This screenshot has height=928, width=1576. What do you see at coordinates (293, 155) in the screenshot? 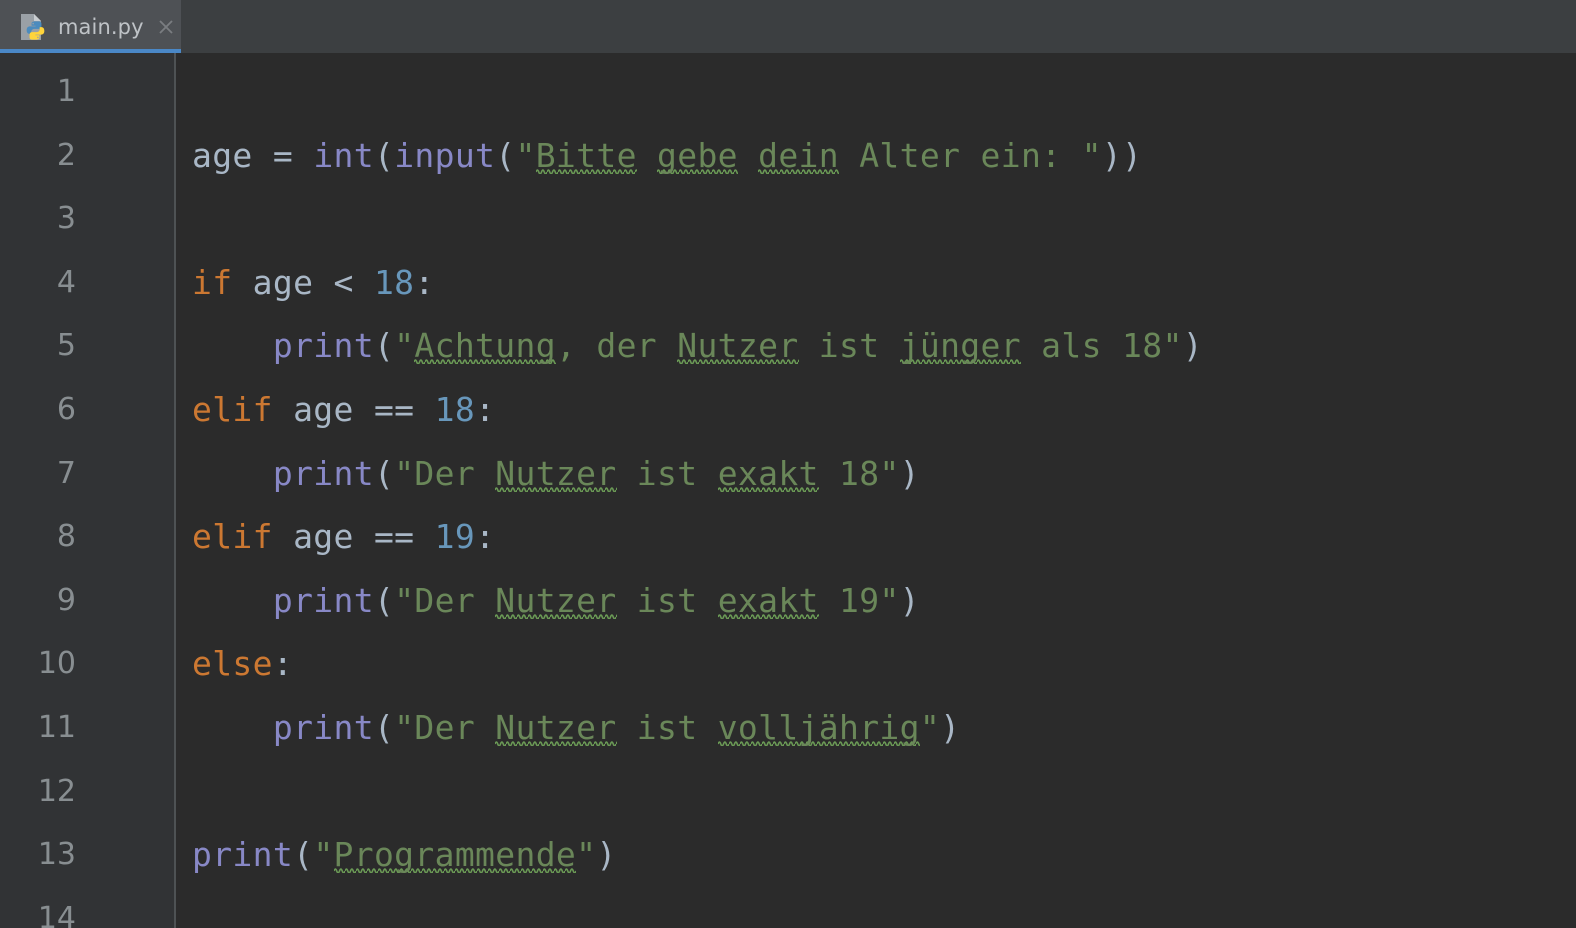
I see `code-token: =` at bounding box center [293, 155].